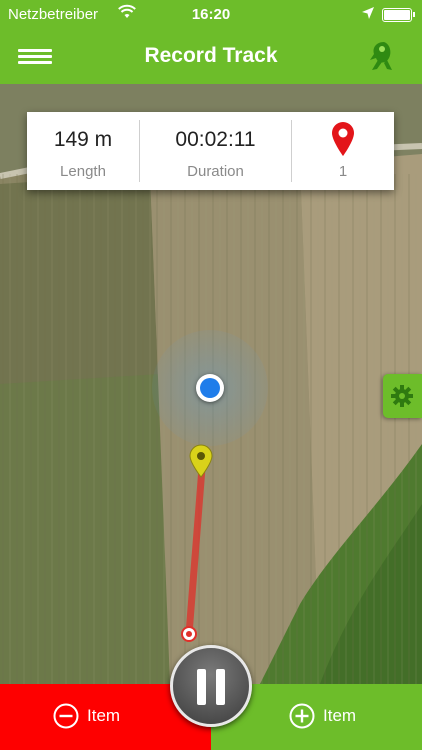 This screenshot has width=422, height=750. I want to click on track-stats-card: 149 m Length 00:02:11 Duration 1, so click(210, 151).